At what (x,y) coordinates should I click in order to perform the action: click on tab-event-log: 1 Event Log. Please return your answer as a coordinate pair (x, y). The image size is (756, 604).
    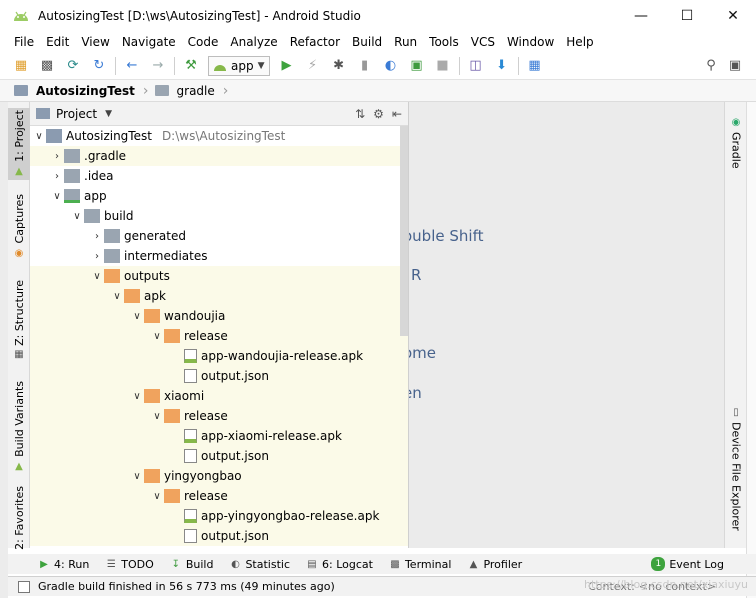
    Looking at the image, I should click on (687, 564).